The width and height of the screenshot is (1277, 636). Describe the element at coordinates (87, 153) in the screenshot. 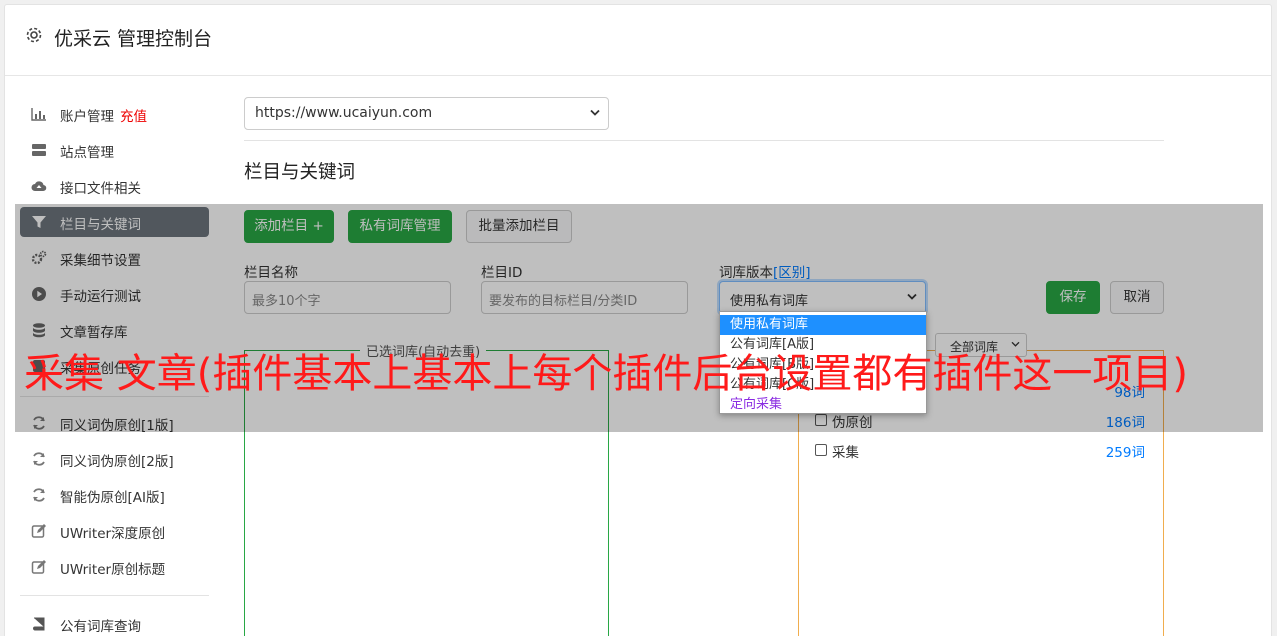

I see `sidebar-item-label: 站点管理` at that location.